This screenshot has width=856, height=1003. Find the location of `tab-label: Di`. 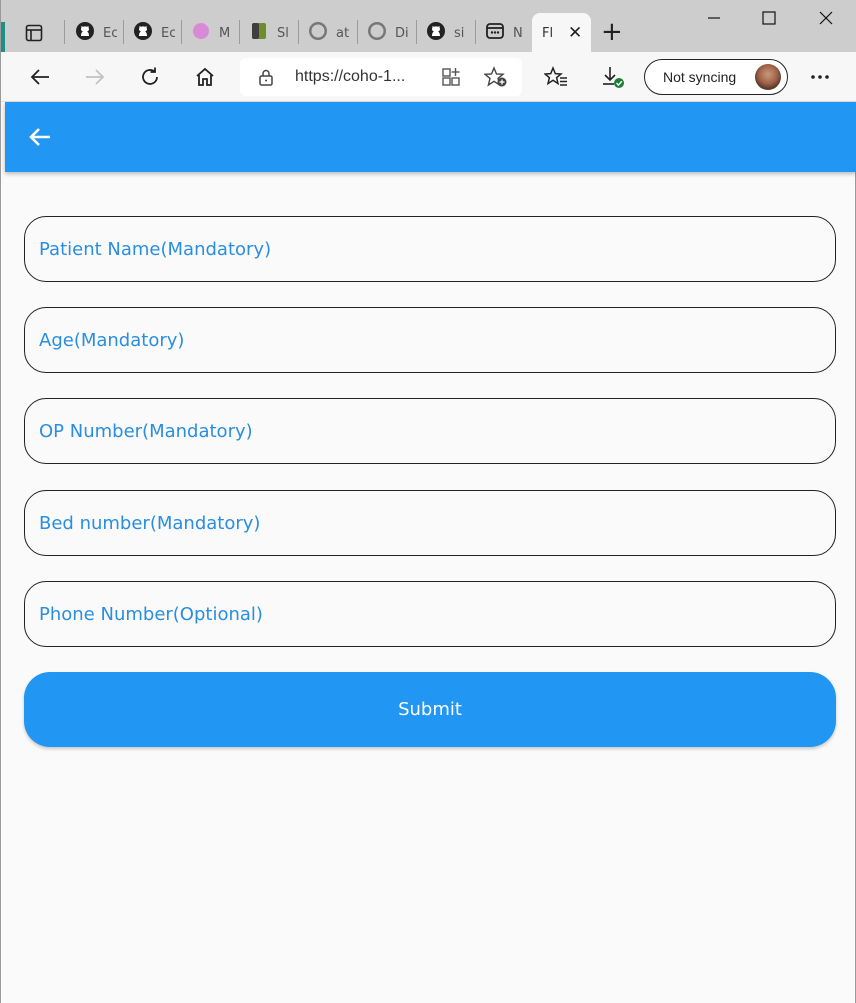

tab-label: Di is located at coordinates (402, 33).